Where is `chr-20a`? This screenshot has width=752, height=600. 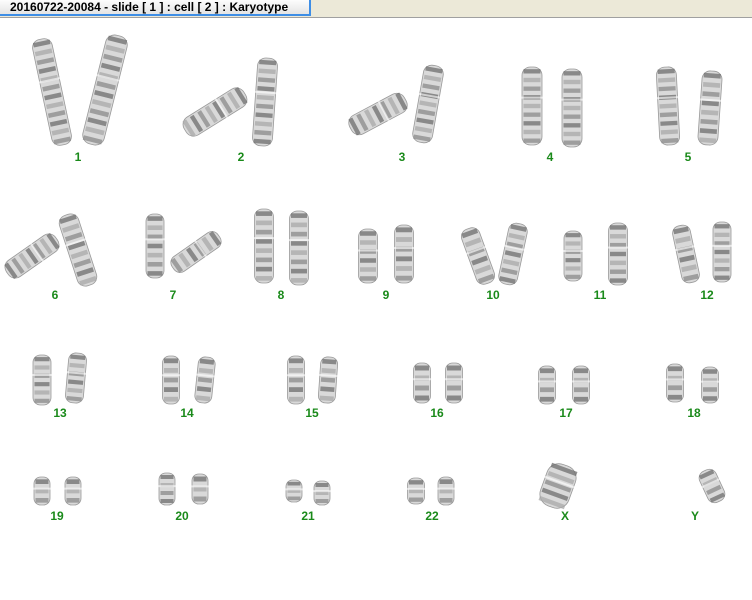 chr-20a is located at coordinates (167, 489).